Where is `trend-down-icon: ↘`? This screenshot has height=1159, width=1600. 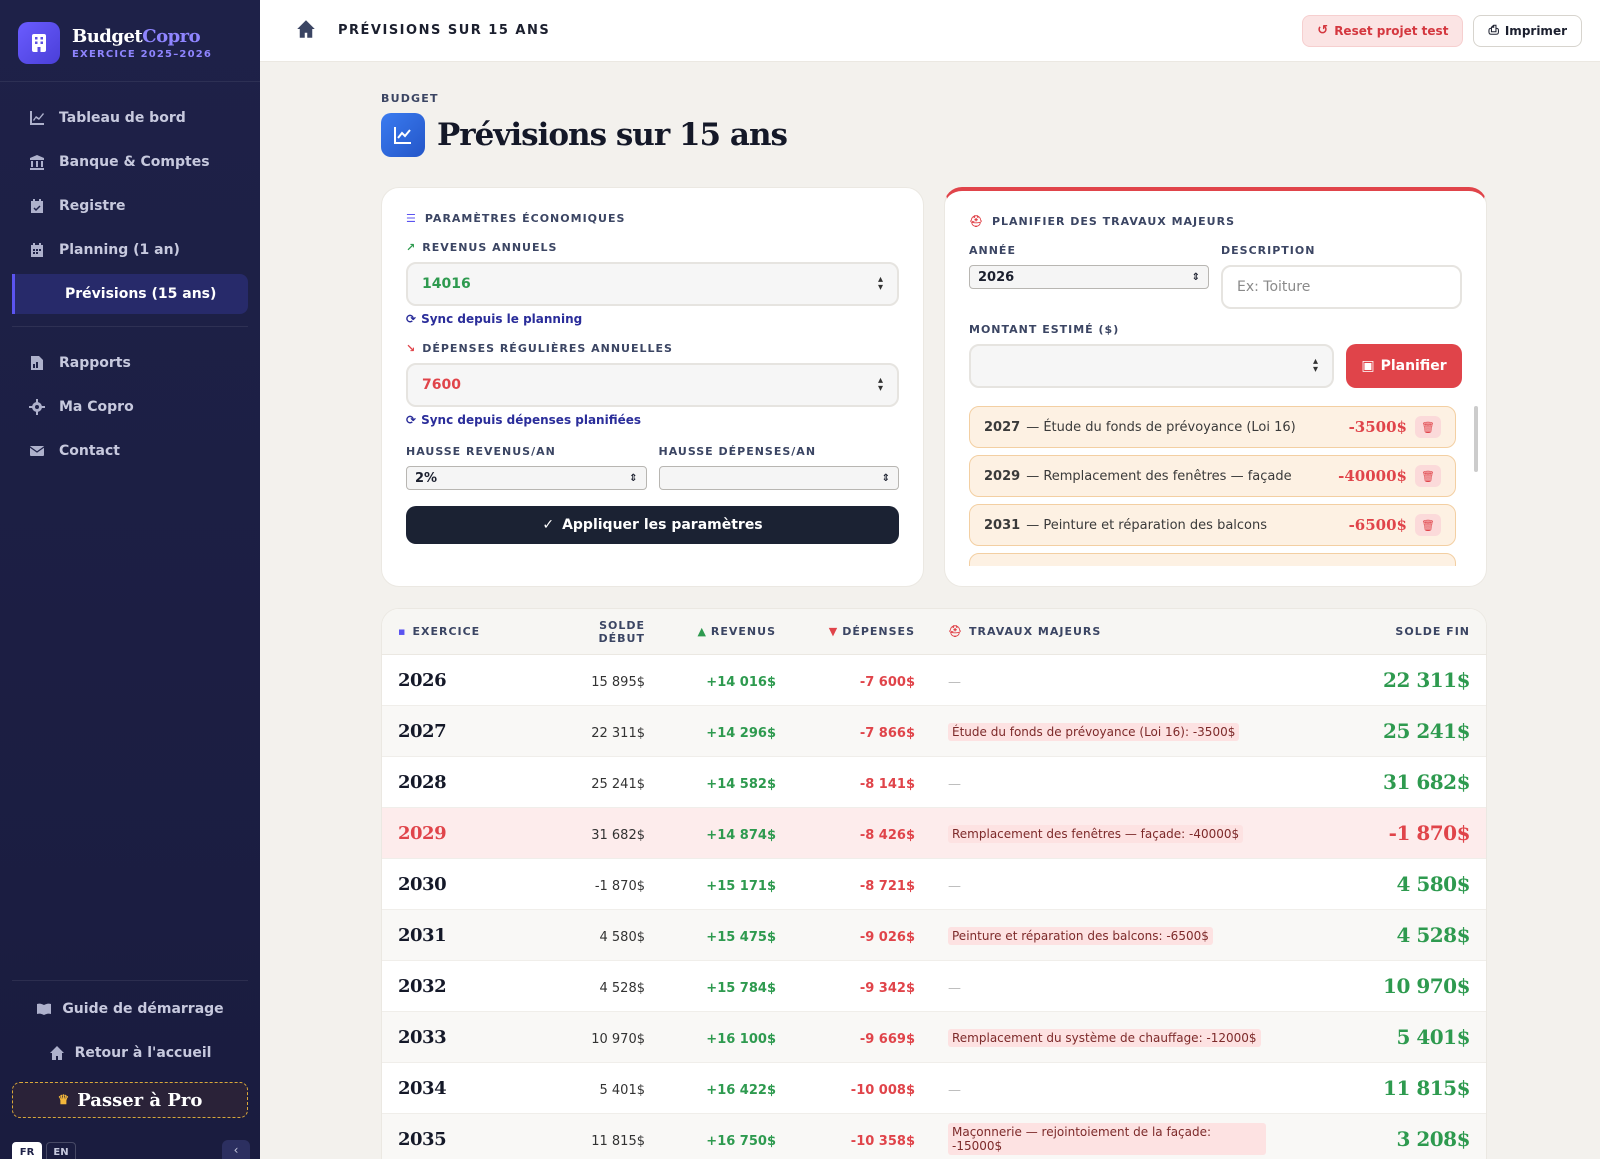 trend-down-icon: ↘ is located at coordinates (411, 348).